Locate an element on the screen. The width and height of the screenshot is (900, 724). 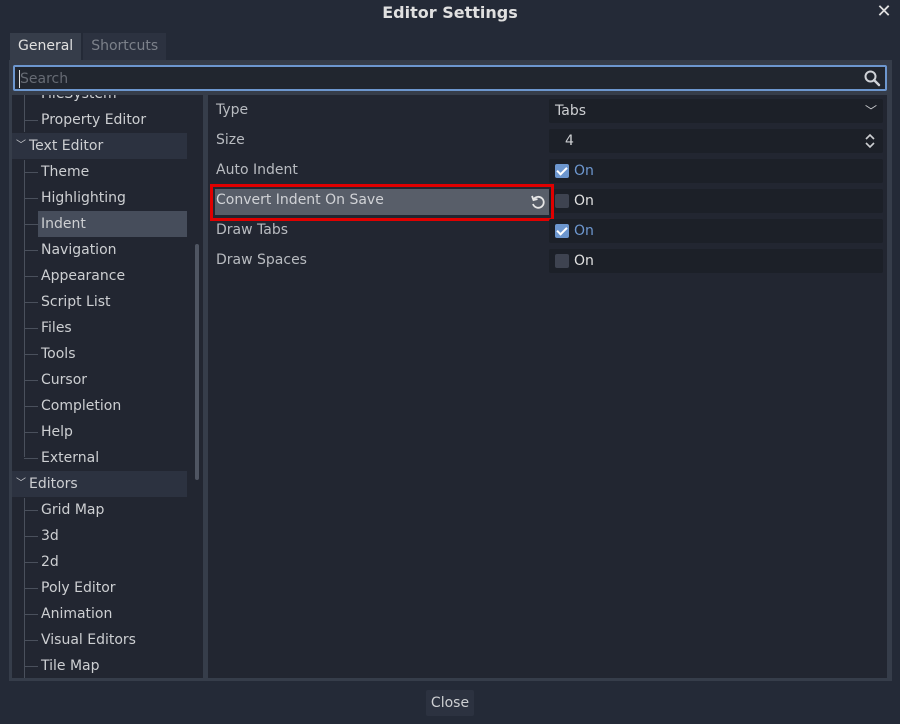
tree-item-label: Files is located at coordinates (56, 328).